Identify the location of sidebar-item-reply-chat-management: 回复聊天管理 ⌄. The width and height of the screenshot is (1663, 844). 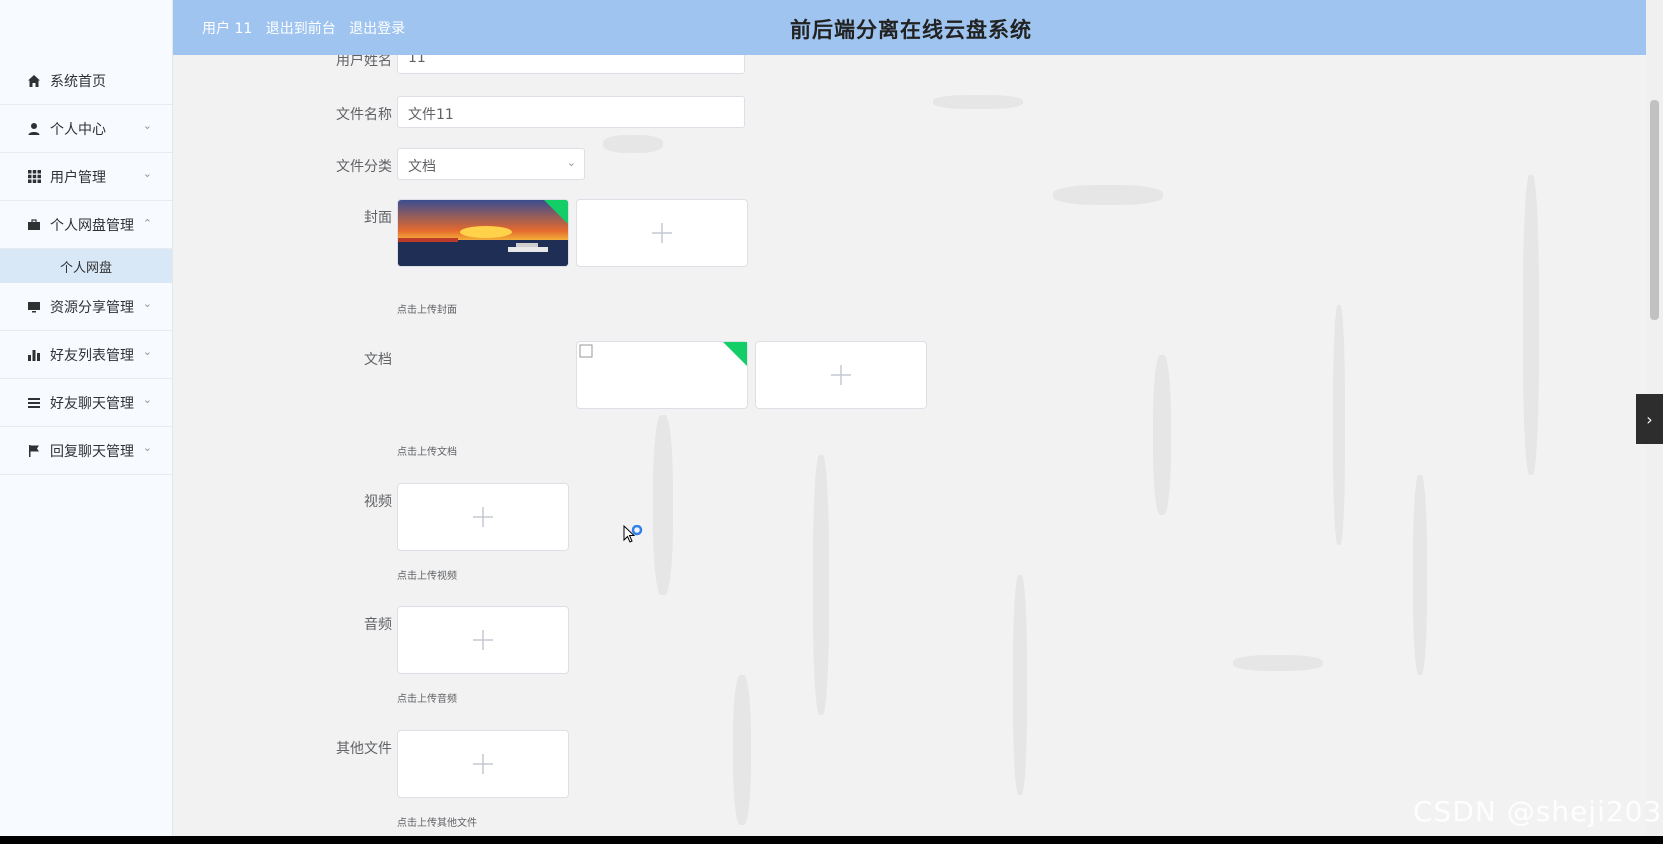
(86, 451).